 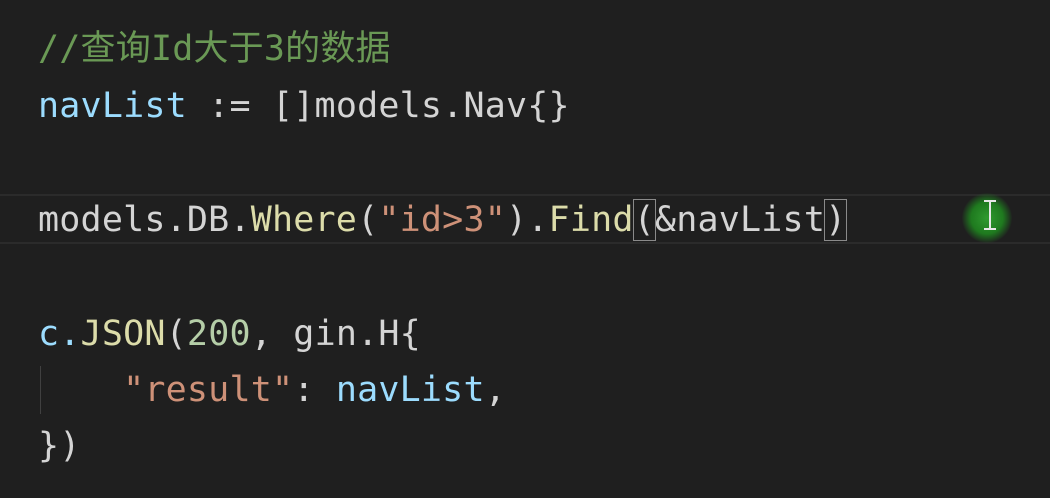 I want to click on code-line-2: navList := []models.Nav{}, so click(x=304, y=106).